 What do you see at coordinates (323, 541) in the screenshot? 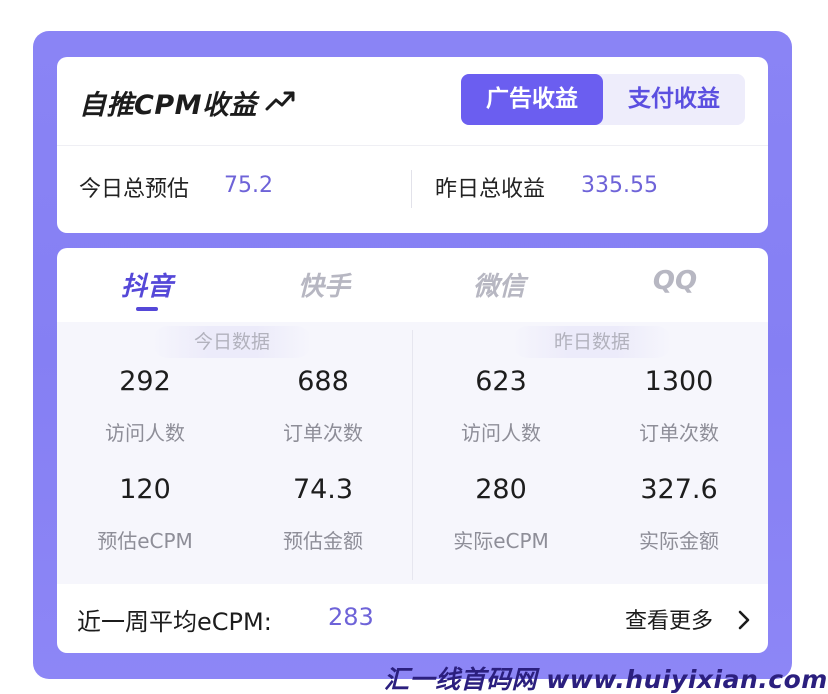
I see `today-amount-label: 预估金额` at bounding box center [323, 541].